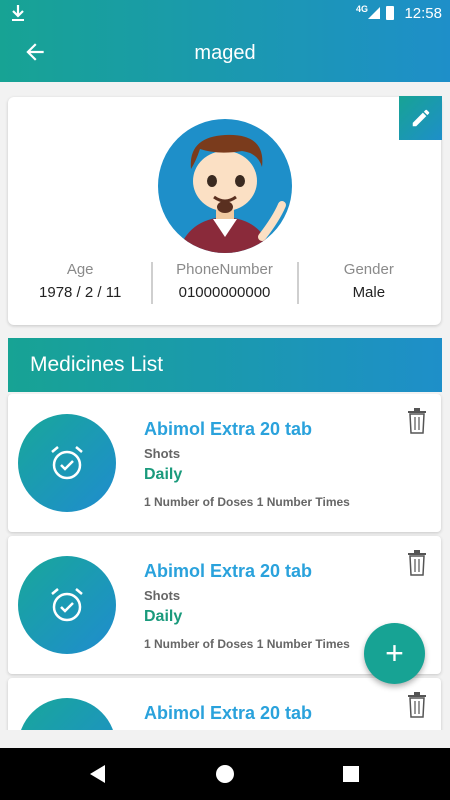 This screenshot has height=800, width=450. Describe the element at coordinates (224, 269) in the screenshot. I see `phone-label: PhoneNumber` at that location.